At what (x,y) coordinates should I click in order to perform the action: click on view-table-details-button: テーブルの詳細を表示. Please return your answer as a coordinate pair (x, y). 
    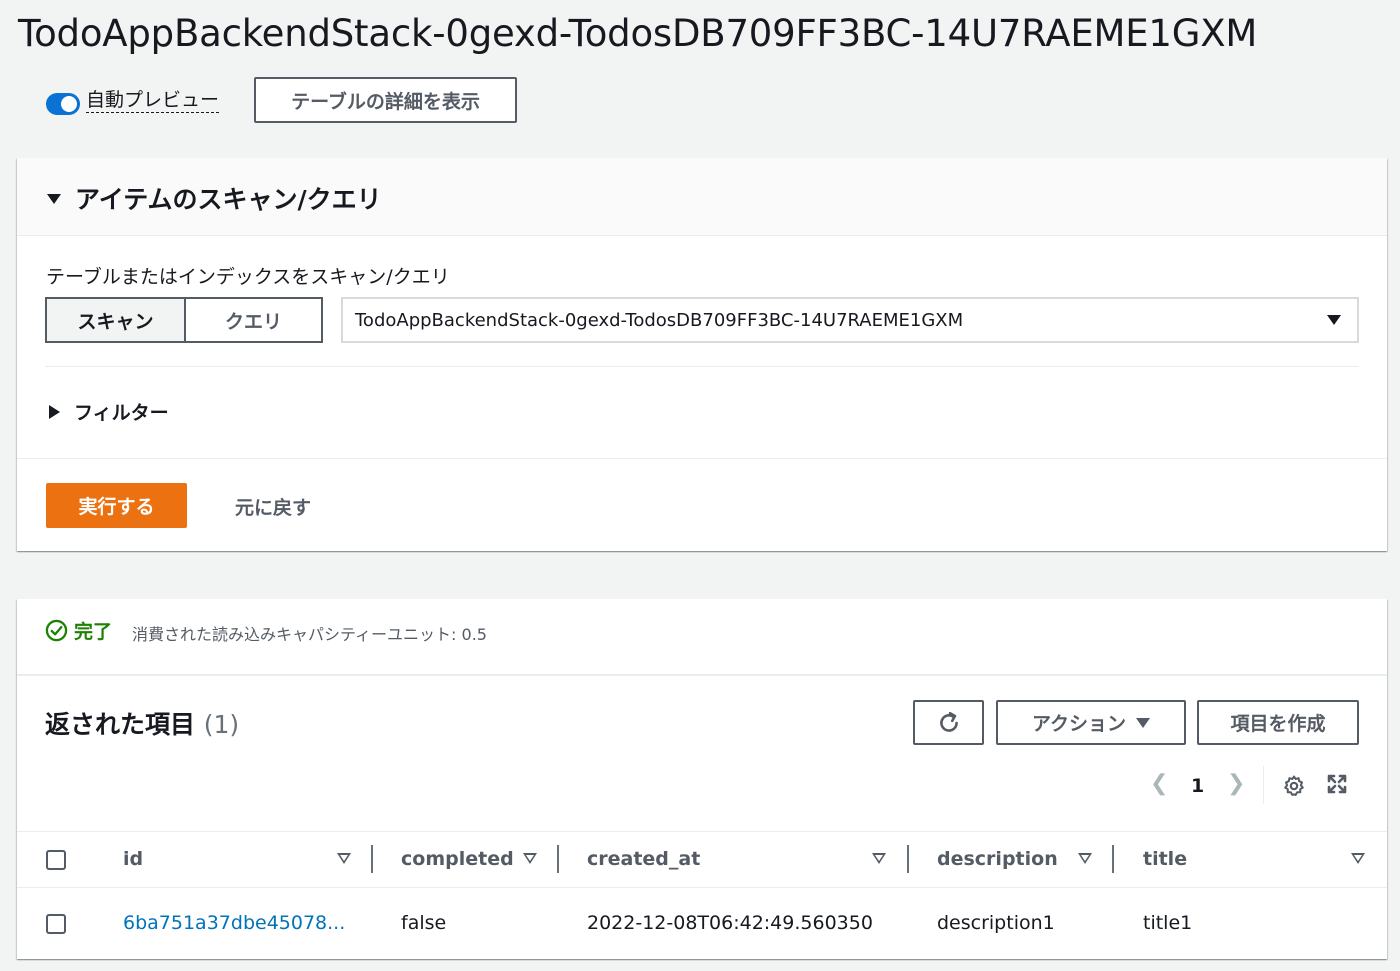
    Looking at the image, I should click on (385, 100).